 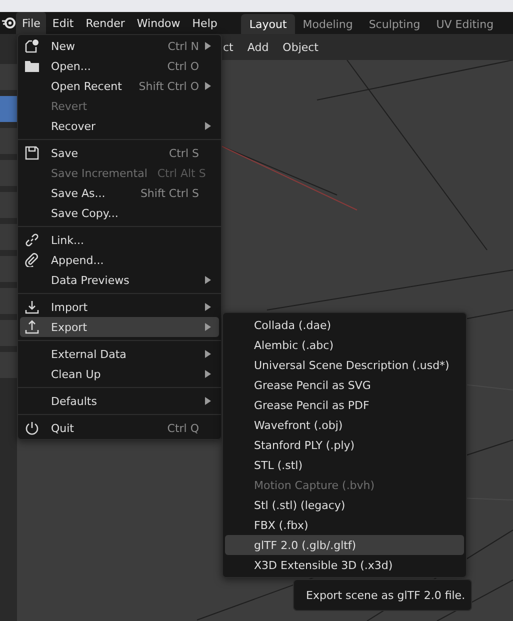 I want to click on tooltip: Export scene as glTF 2.0 file., so click(x=382, y=595).